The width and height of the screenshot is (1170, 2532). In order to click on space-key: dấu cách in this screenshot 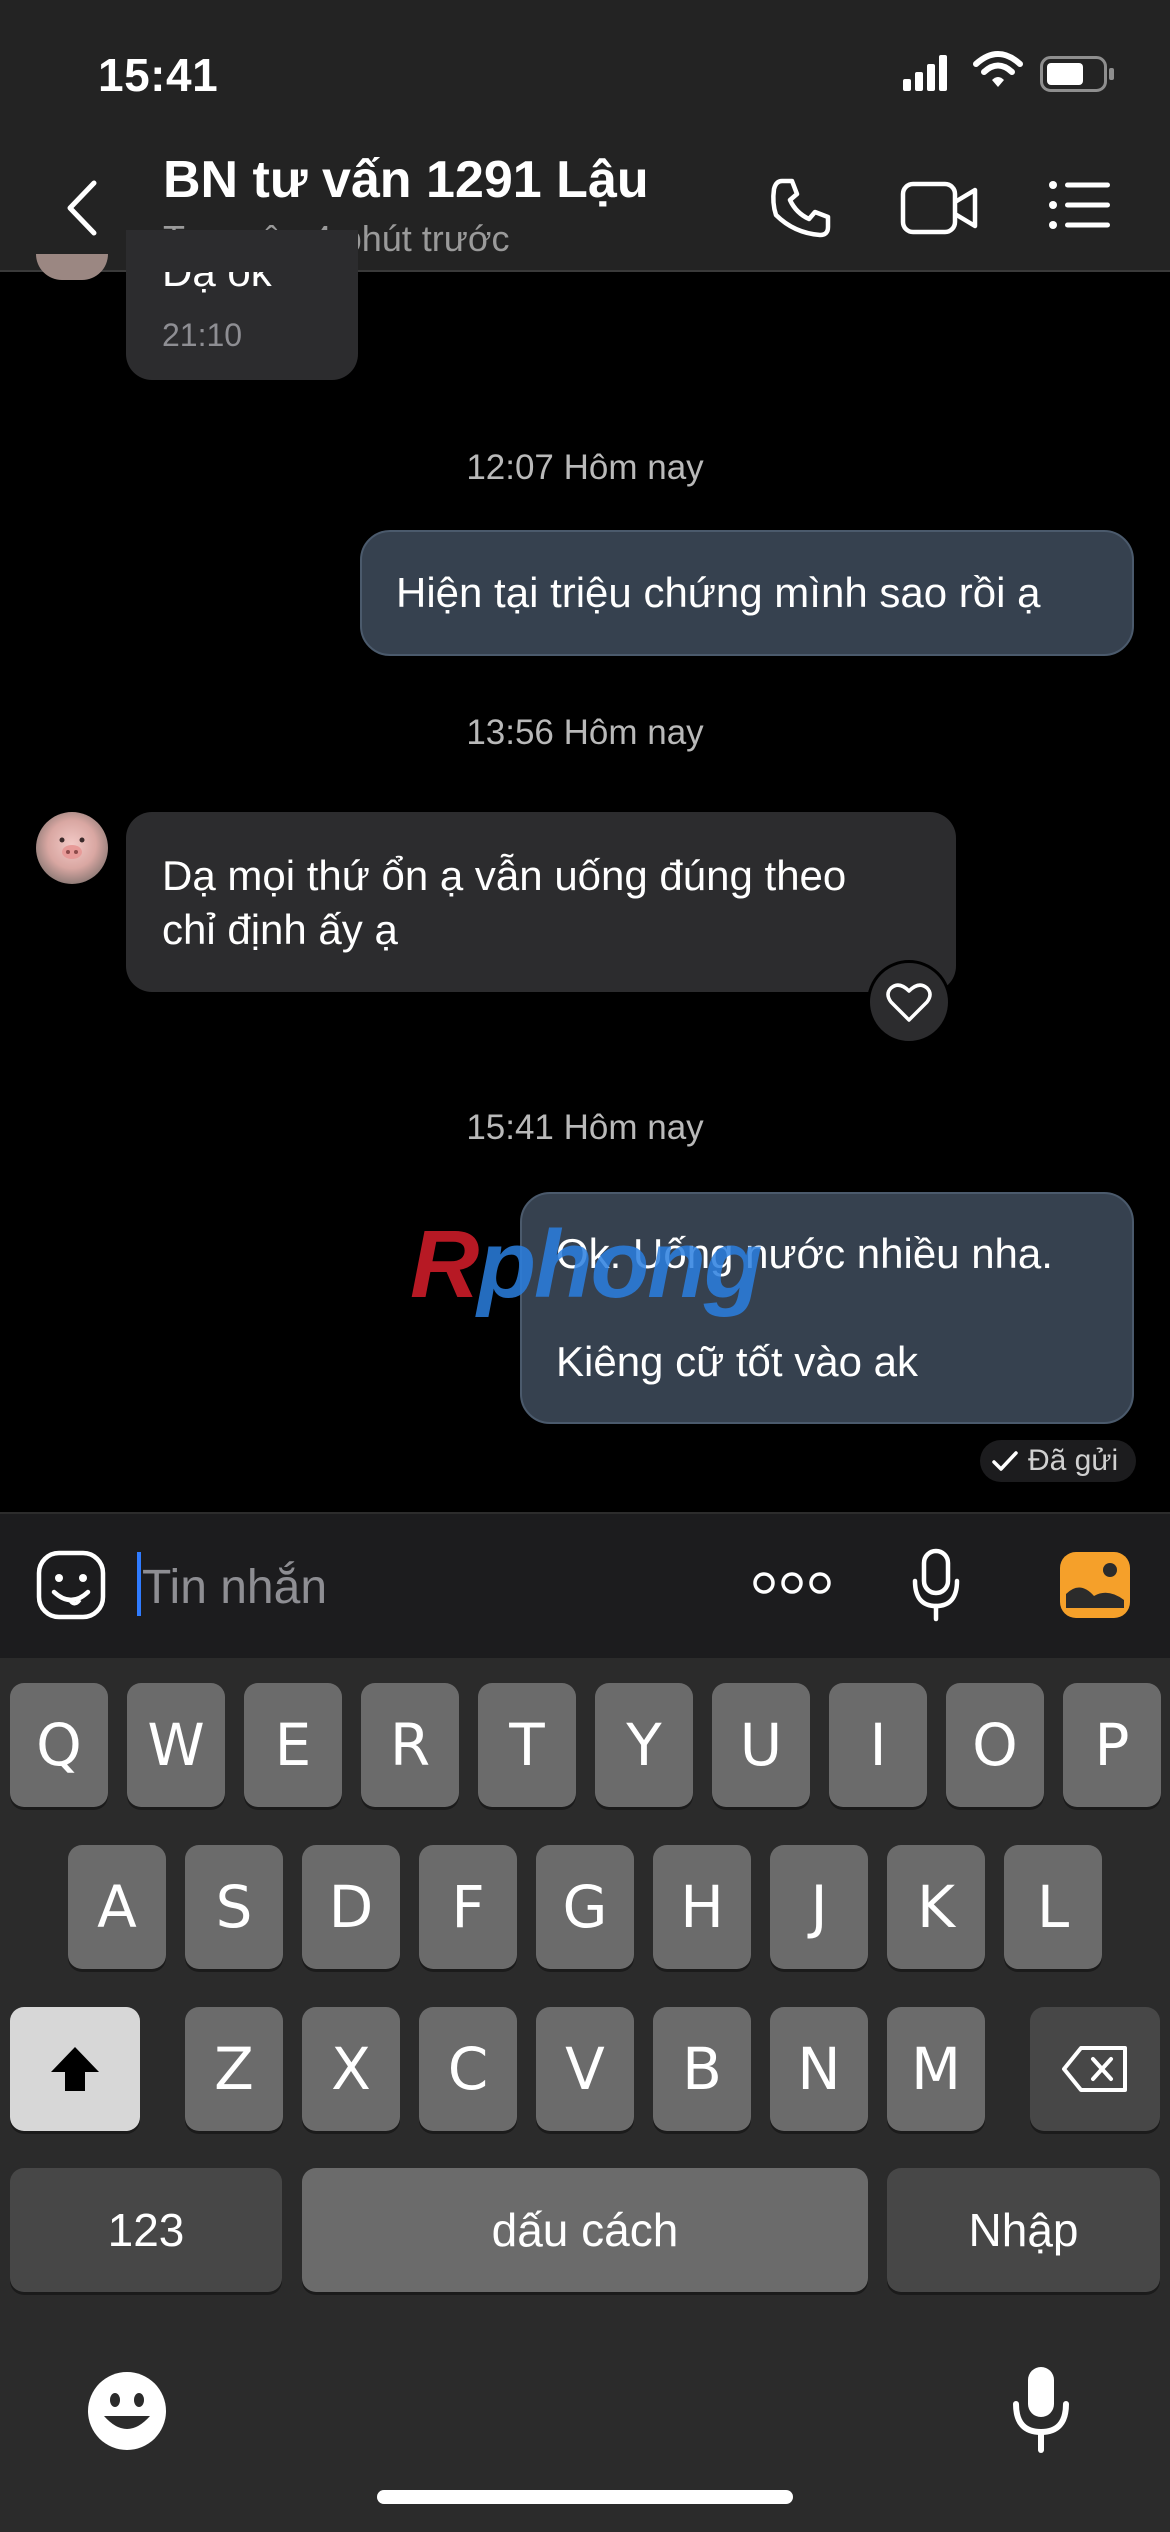, I will do `click(585, 2230)`.